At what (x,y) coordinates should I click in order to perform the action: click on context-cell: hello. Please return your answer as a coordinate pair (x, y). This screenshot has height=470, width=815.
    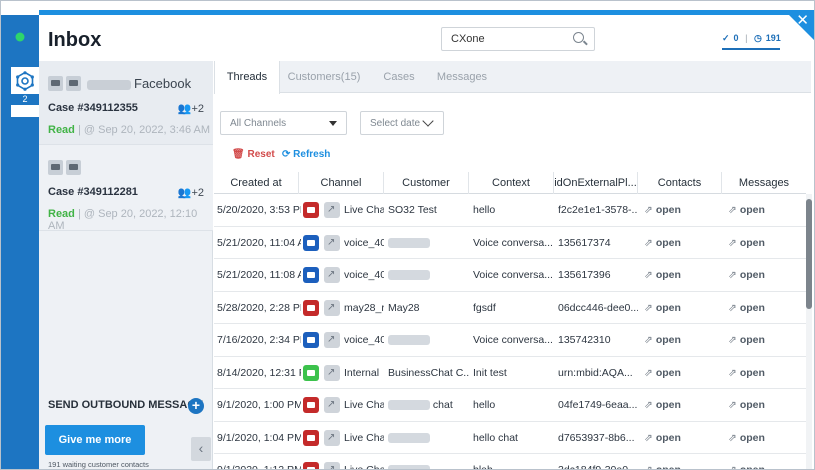
    Looking at the image, I should click on (484, 405).